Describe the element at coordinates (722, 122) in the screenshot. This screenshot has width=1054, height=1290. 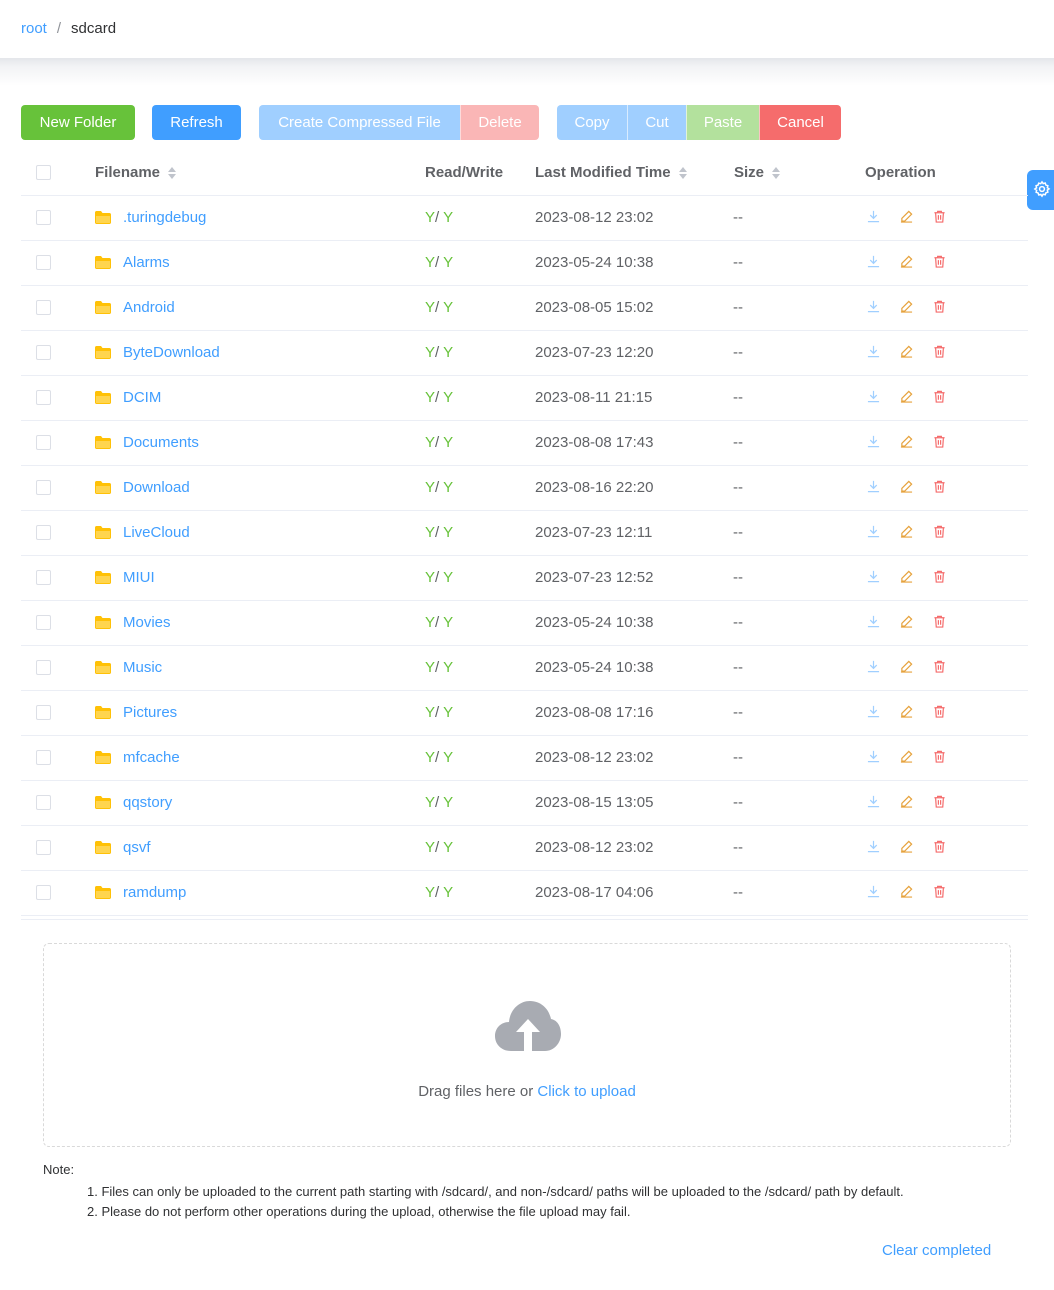
I see `paste-button: Paste` at that location.